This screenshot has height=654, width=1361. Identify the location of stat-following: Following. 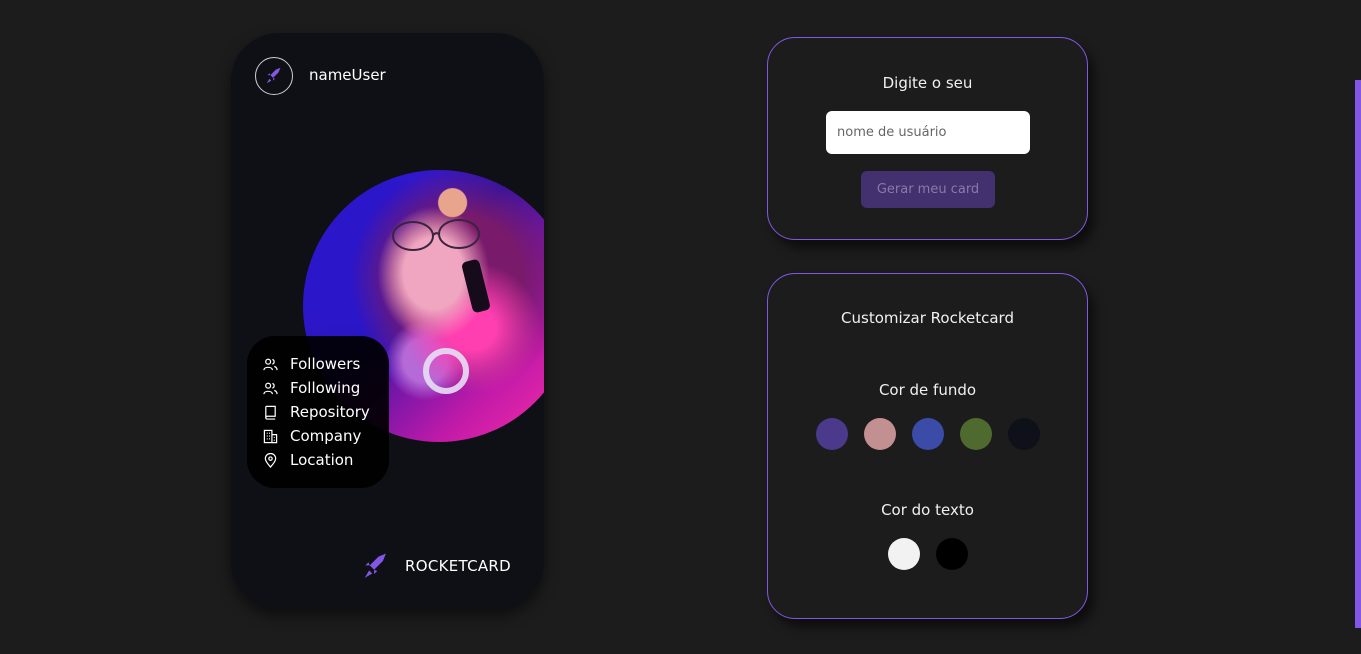
(318, 388).